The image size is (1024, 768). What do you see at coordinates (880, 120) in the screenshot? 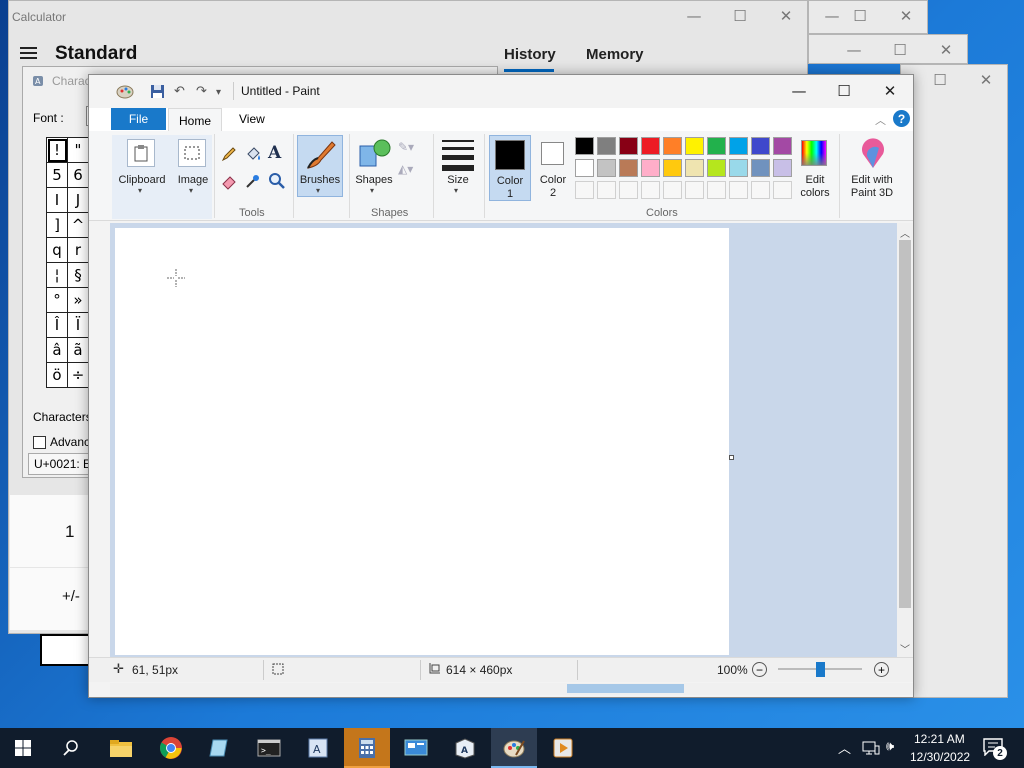
I see `collapse-ribbon-icon: ︿` at bounding box center [880, 120].